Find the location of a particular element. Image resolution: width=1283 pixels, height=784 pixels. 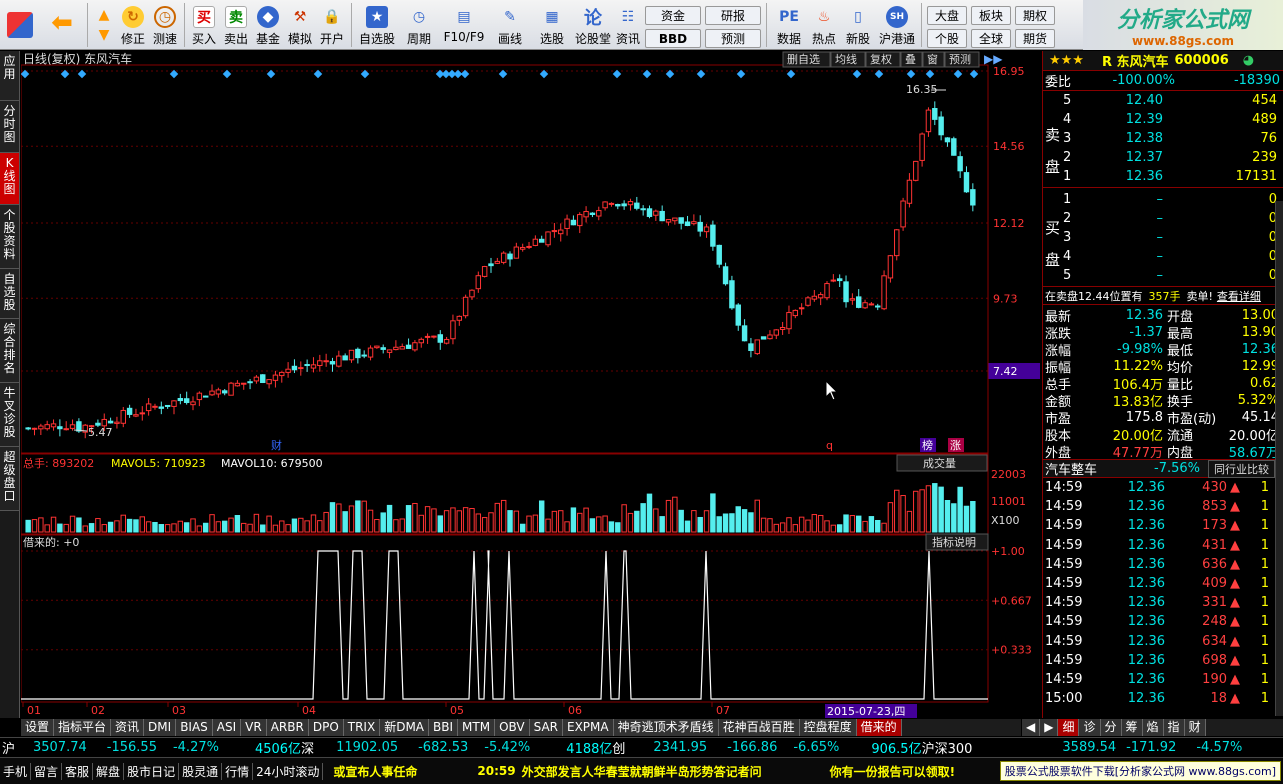

tab-intraday: 分时图 is located at coordinates (9, 127).